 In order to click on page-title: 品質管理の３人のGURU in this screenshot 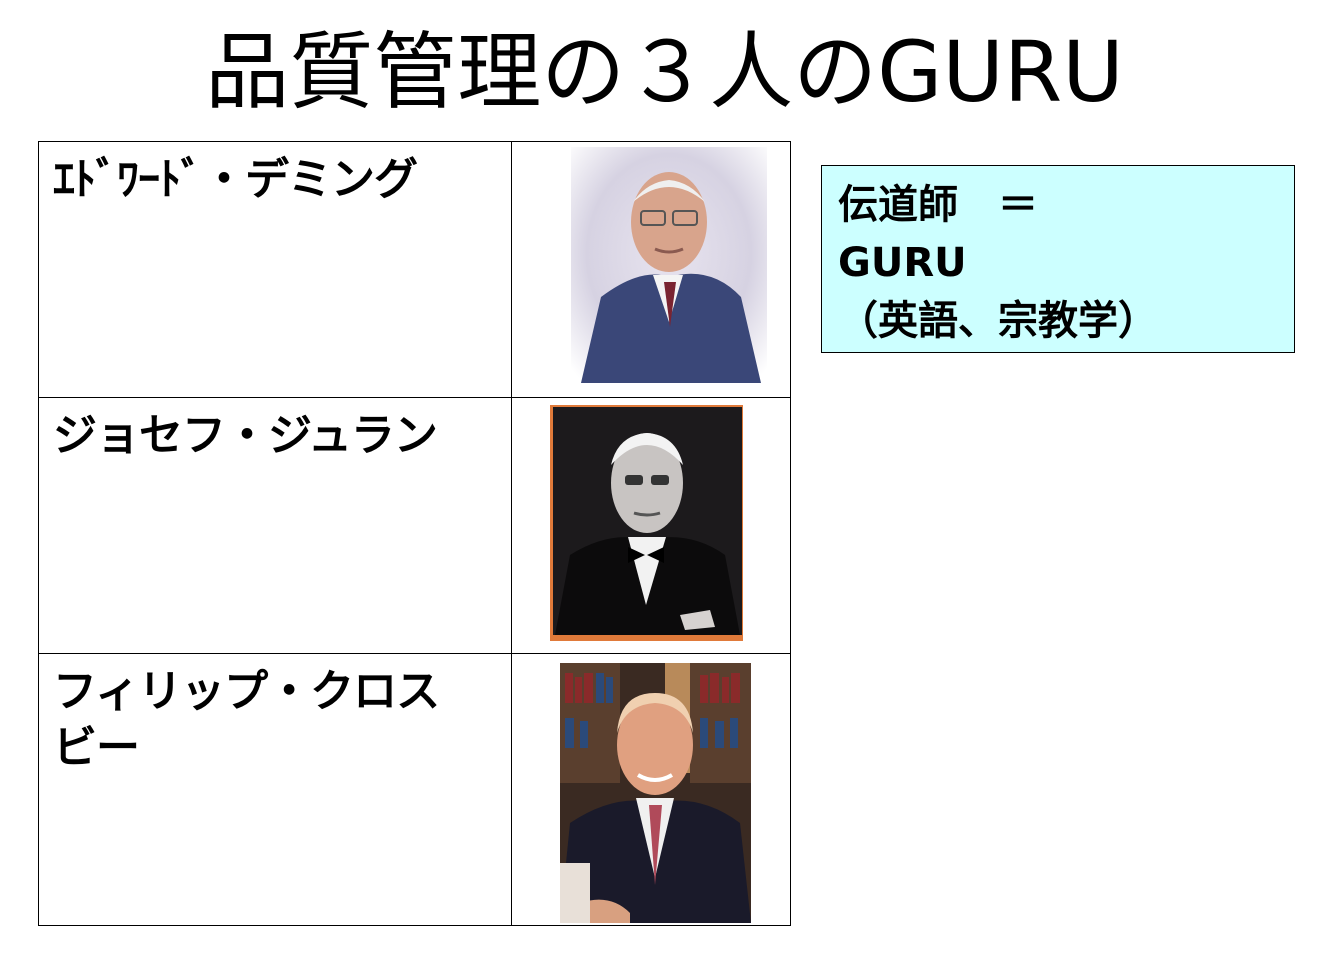, I will do `click(664, 72)`.